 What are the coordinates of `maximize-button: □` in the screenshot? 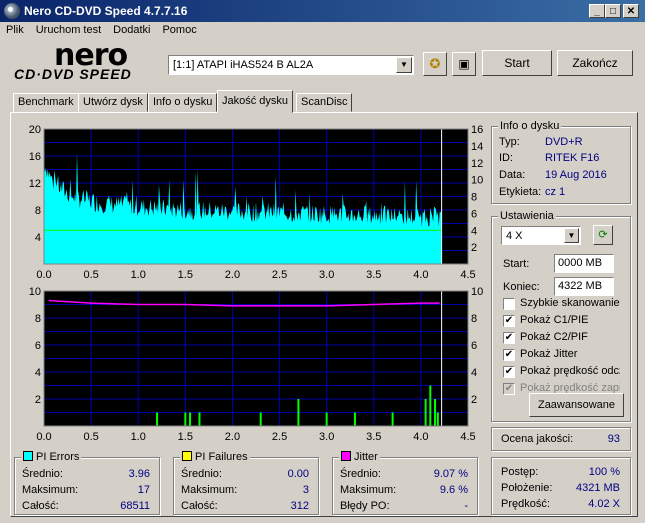 It's located at (613, 11).